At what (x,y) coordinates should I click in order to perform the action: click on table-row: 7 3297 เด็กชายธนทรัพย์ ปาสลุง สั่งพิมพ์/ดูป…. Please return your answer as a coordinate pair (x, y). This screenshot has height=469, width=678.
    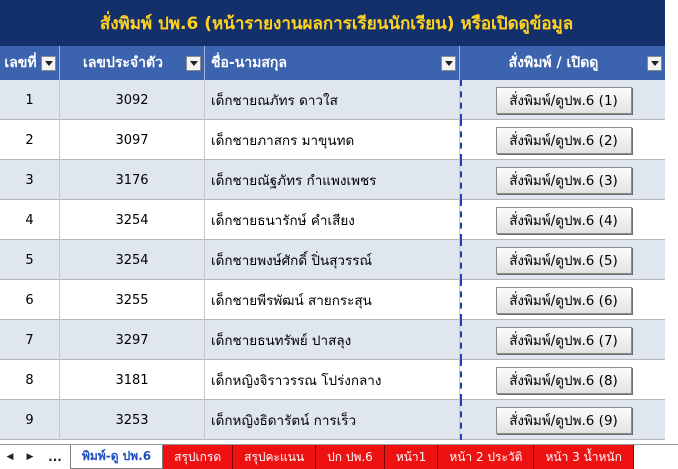
    Looking at the image, I should click on (332, 340).